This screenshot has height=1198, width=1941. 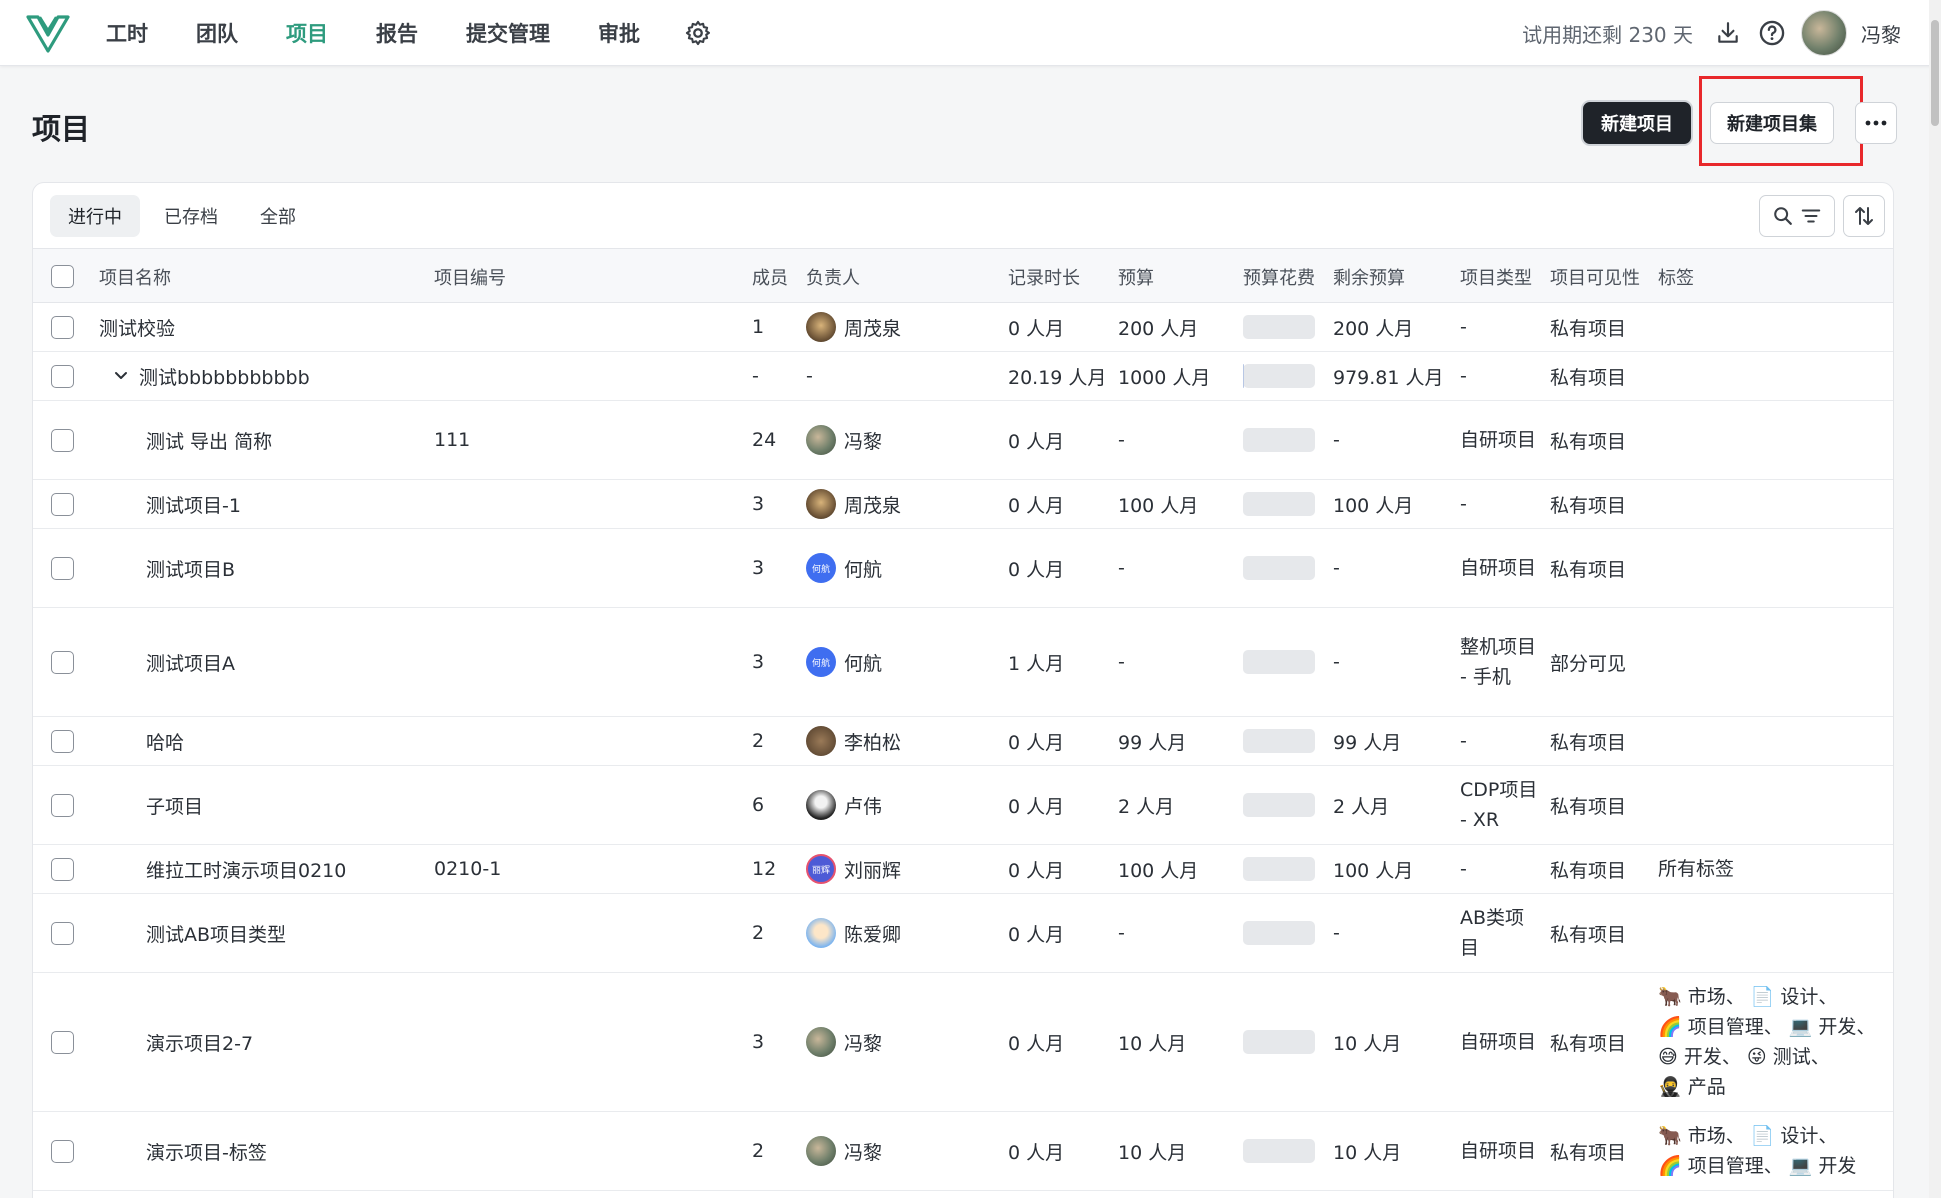 I want to click on owner-name: 卢伟, so click(x=863, y=806).